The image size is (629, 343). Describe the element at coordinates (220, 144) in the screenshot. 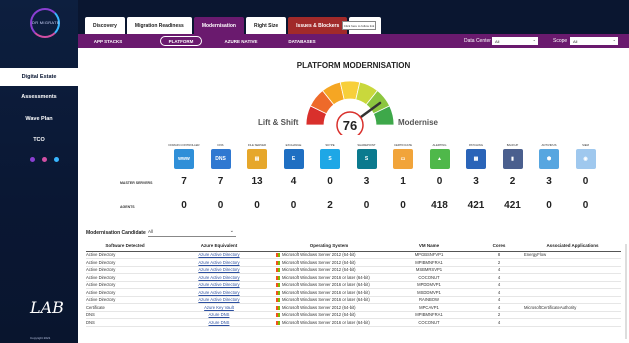

I see `service-label: DNS` at that location.